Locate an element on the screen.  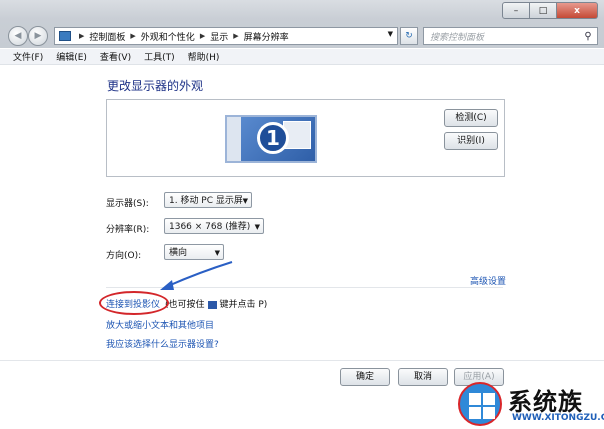
back-arrow-icon: ◀ is located at coordinates (18, 36).